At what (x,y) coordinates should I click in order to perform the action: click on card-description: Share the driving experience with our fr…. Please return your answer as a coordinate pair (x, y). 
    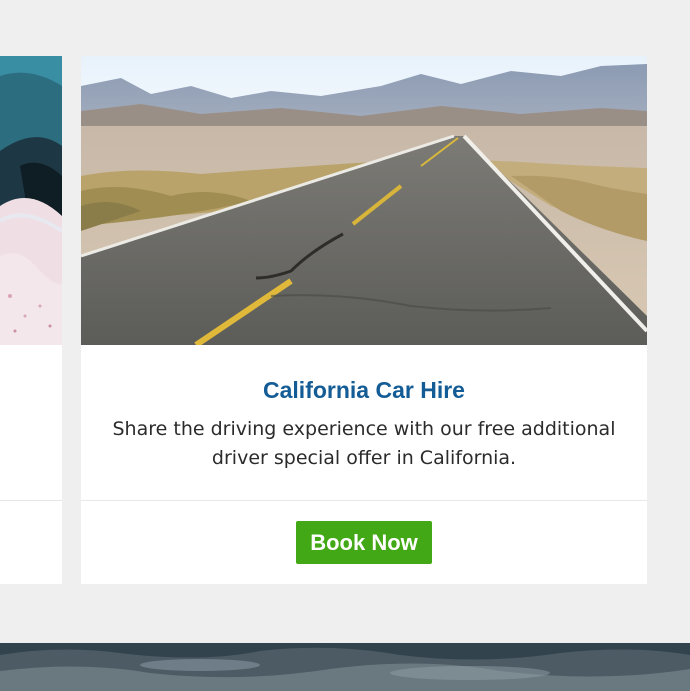
    Looking at the image, I should click on (364, 443).